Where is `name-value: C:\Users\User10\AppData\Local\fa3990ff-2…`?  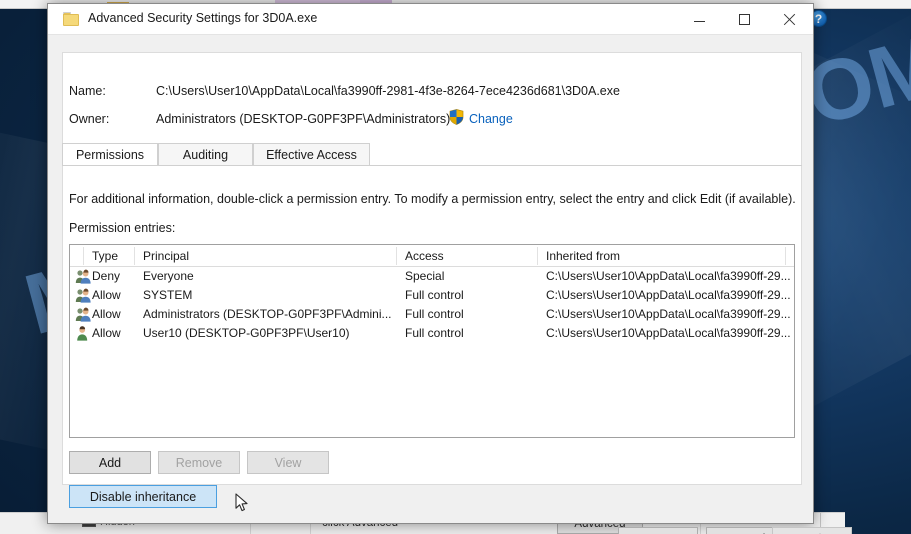
name-value: C:\Users\User10\AppData\Local\fa3990ff-2… is located at coordinates (388, 91).